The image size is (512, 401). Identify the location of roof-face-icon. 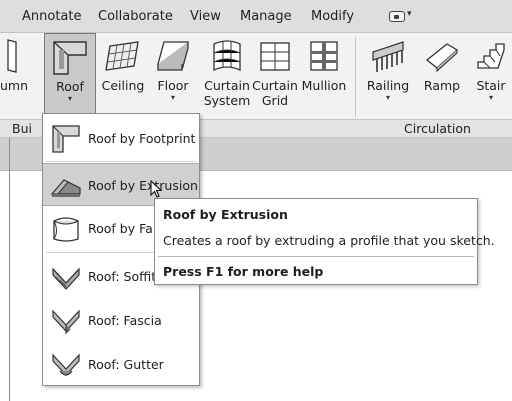
(66, 229).